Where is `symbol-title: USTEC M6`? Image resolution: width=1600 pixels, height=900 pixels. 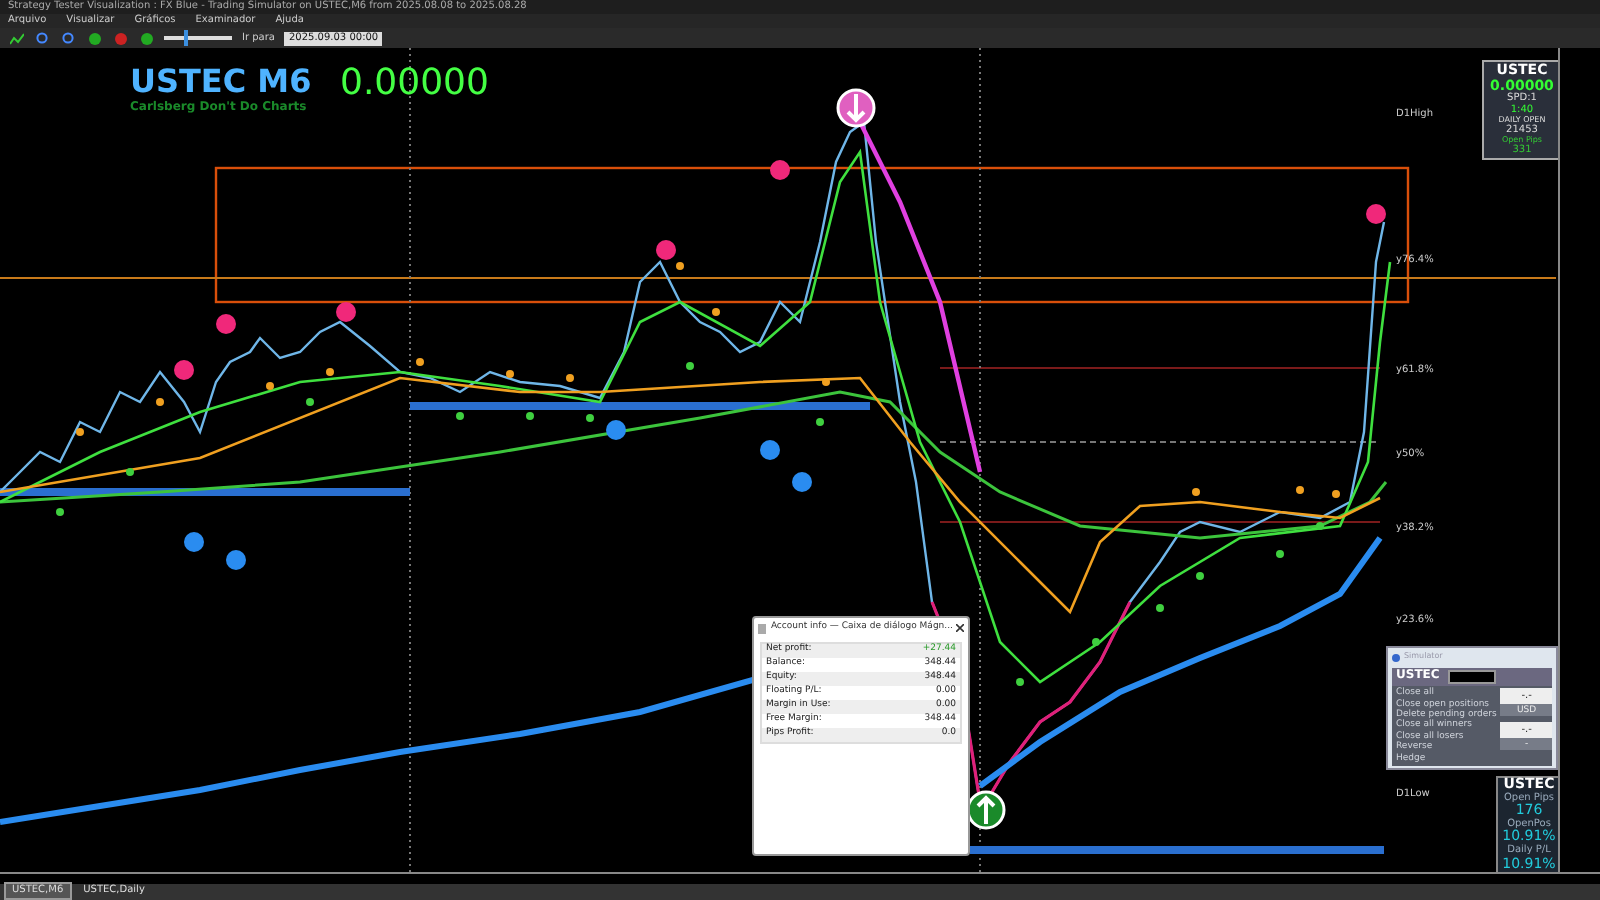
symbol-title: USTEC M6 is located at coordinates (221, 81).